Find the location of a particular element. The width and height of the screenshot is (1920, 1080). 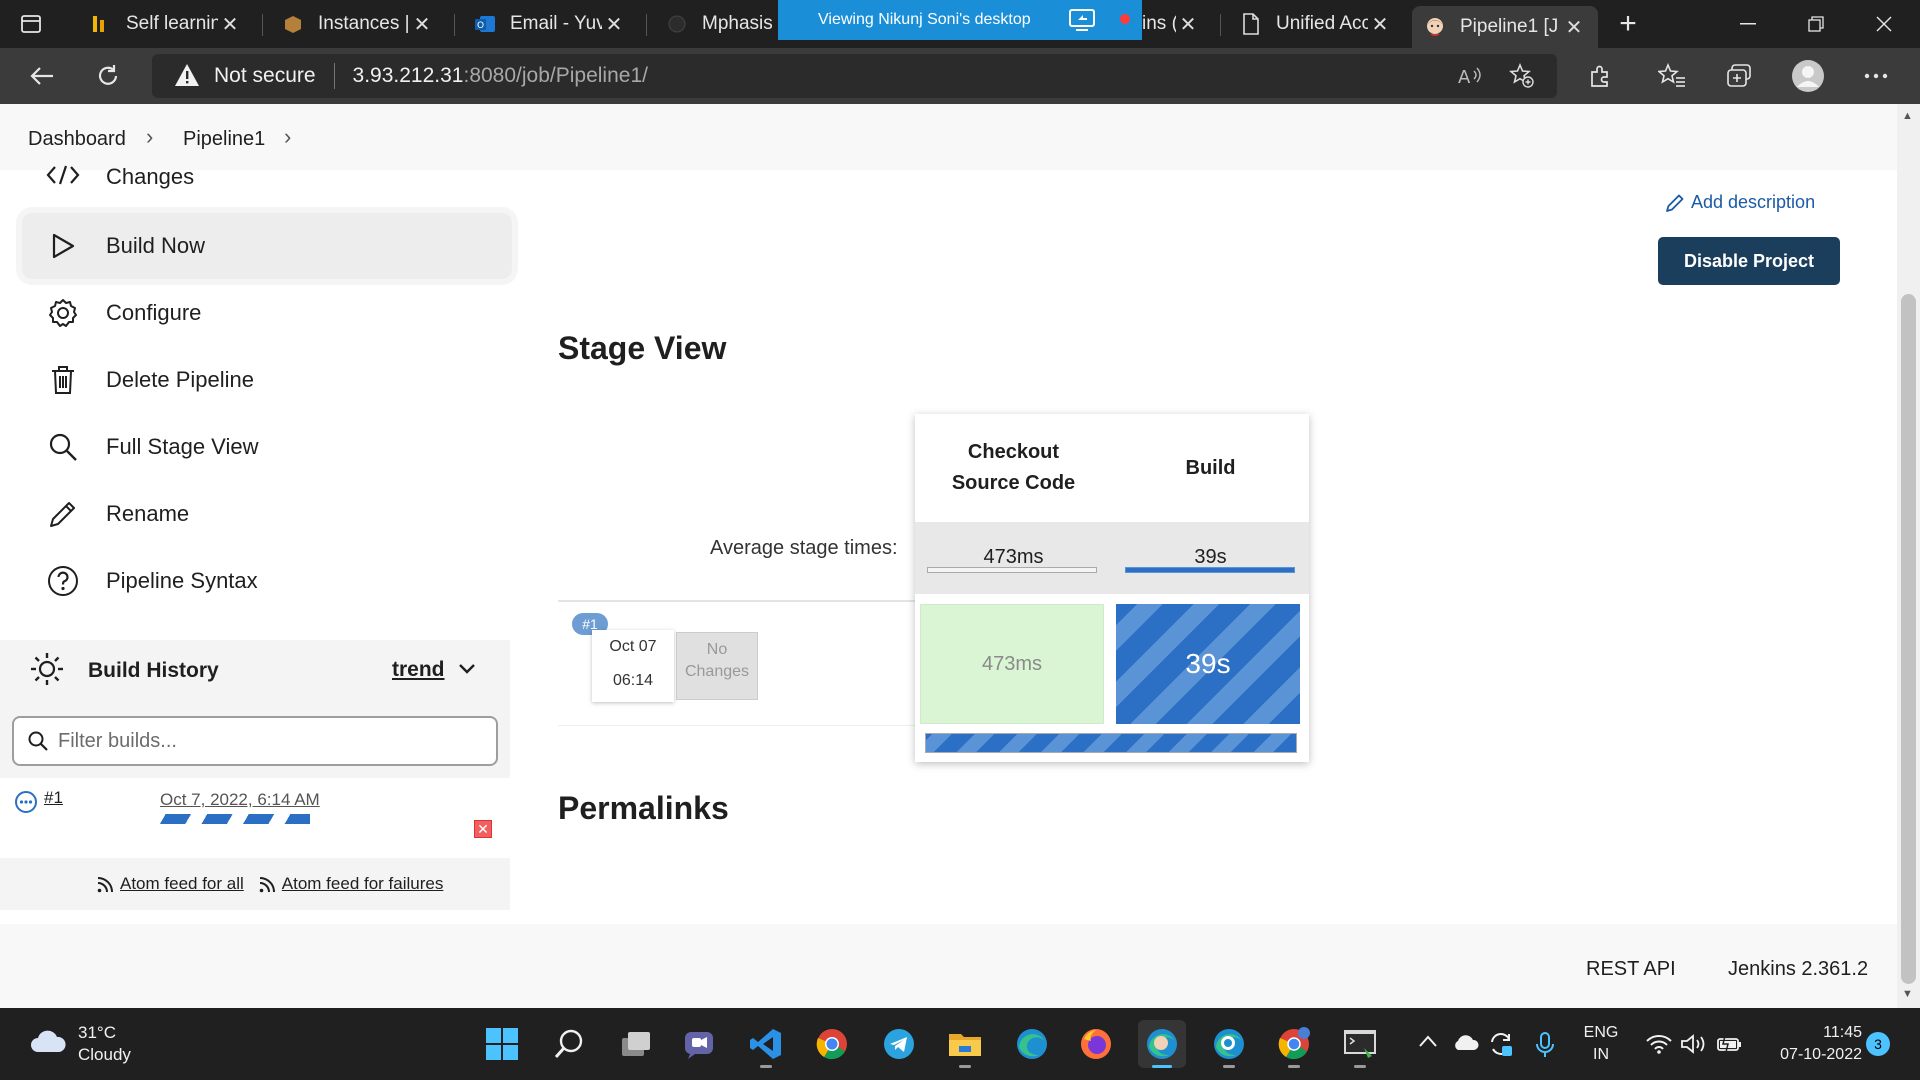

browser-tab: ins ( ✕ is located at coordinates (1177, 24).